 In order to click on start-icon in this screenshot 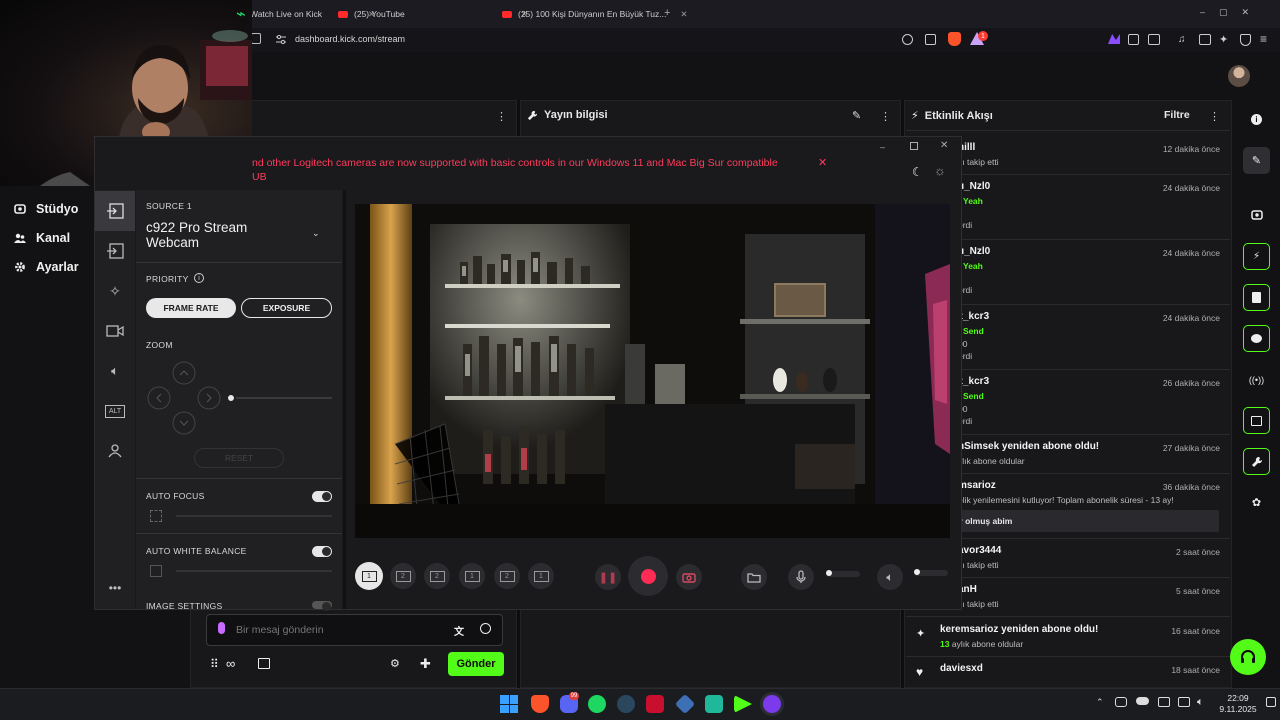, I will do `click(509, 704)`.